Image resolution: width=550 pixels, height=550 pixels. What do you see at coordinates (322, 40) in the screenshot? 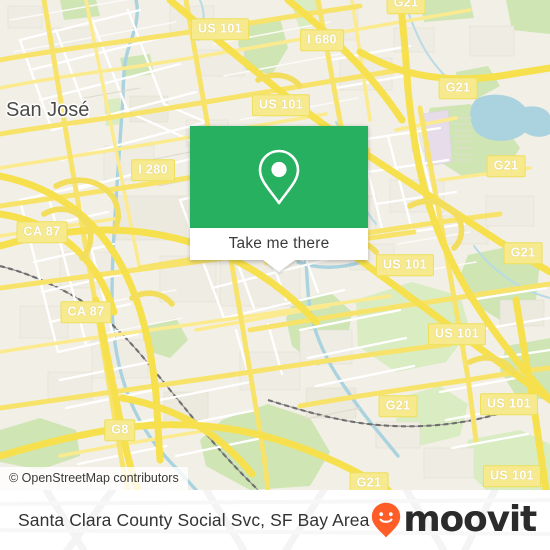
I see `highway-shield: I 680` at bounding box center [322, 40].